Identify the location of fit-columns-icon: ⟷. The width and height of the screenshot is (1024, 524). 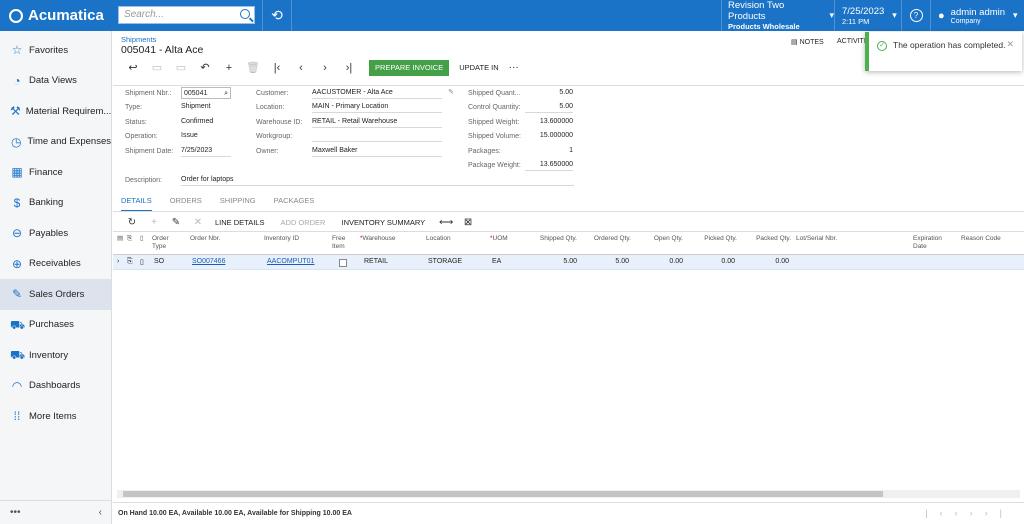
(446, 222).